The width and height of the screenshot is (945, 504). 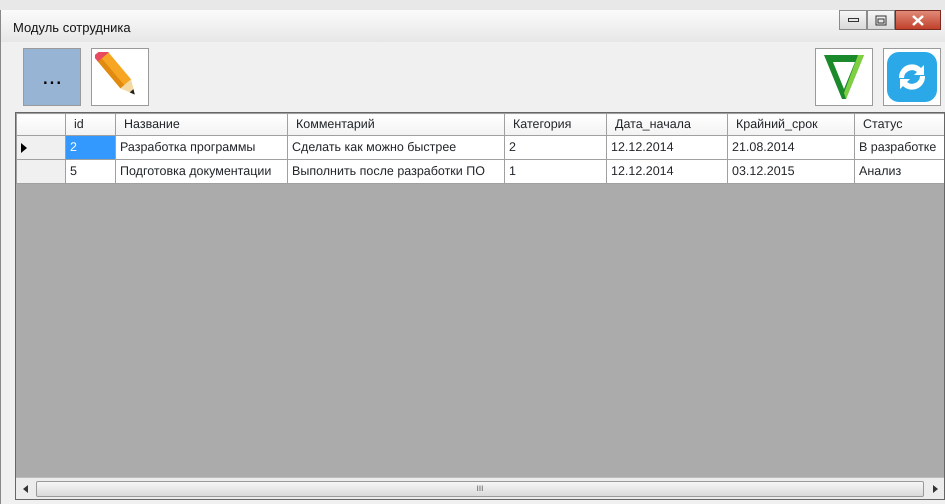 I want to click on minimize-icon, so click(x=853, y=20).